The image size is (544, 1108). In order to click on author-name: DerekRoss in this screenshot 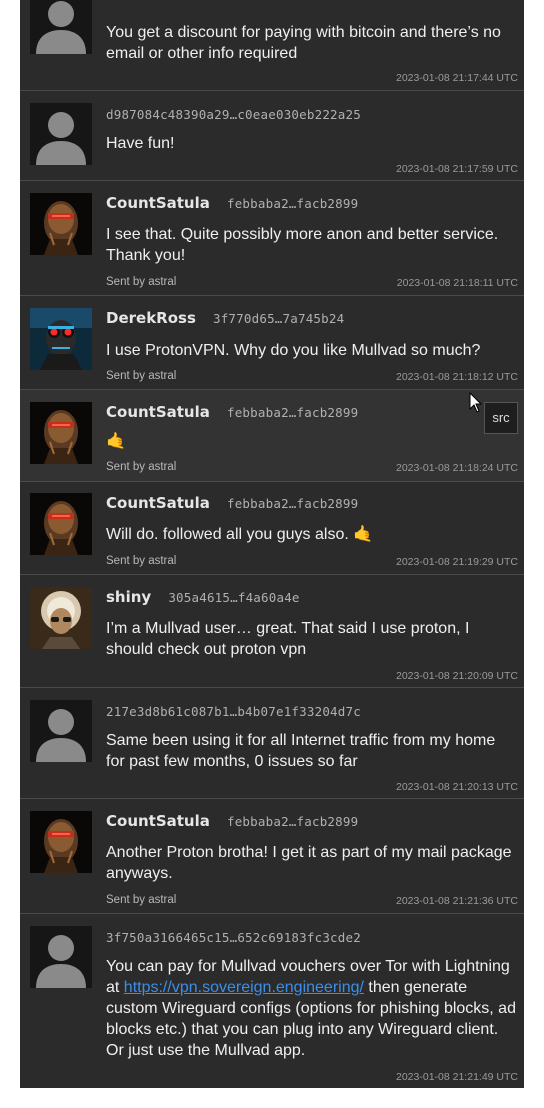, I will do `click(151, 318)`.